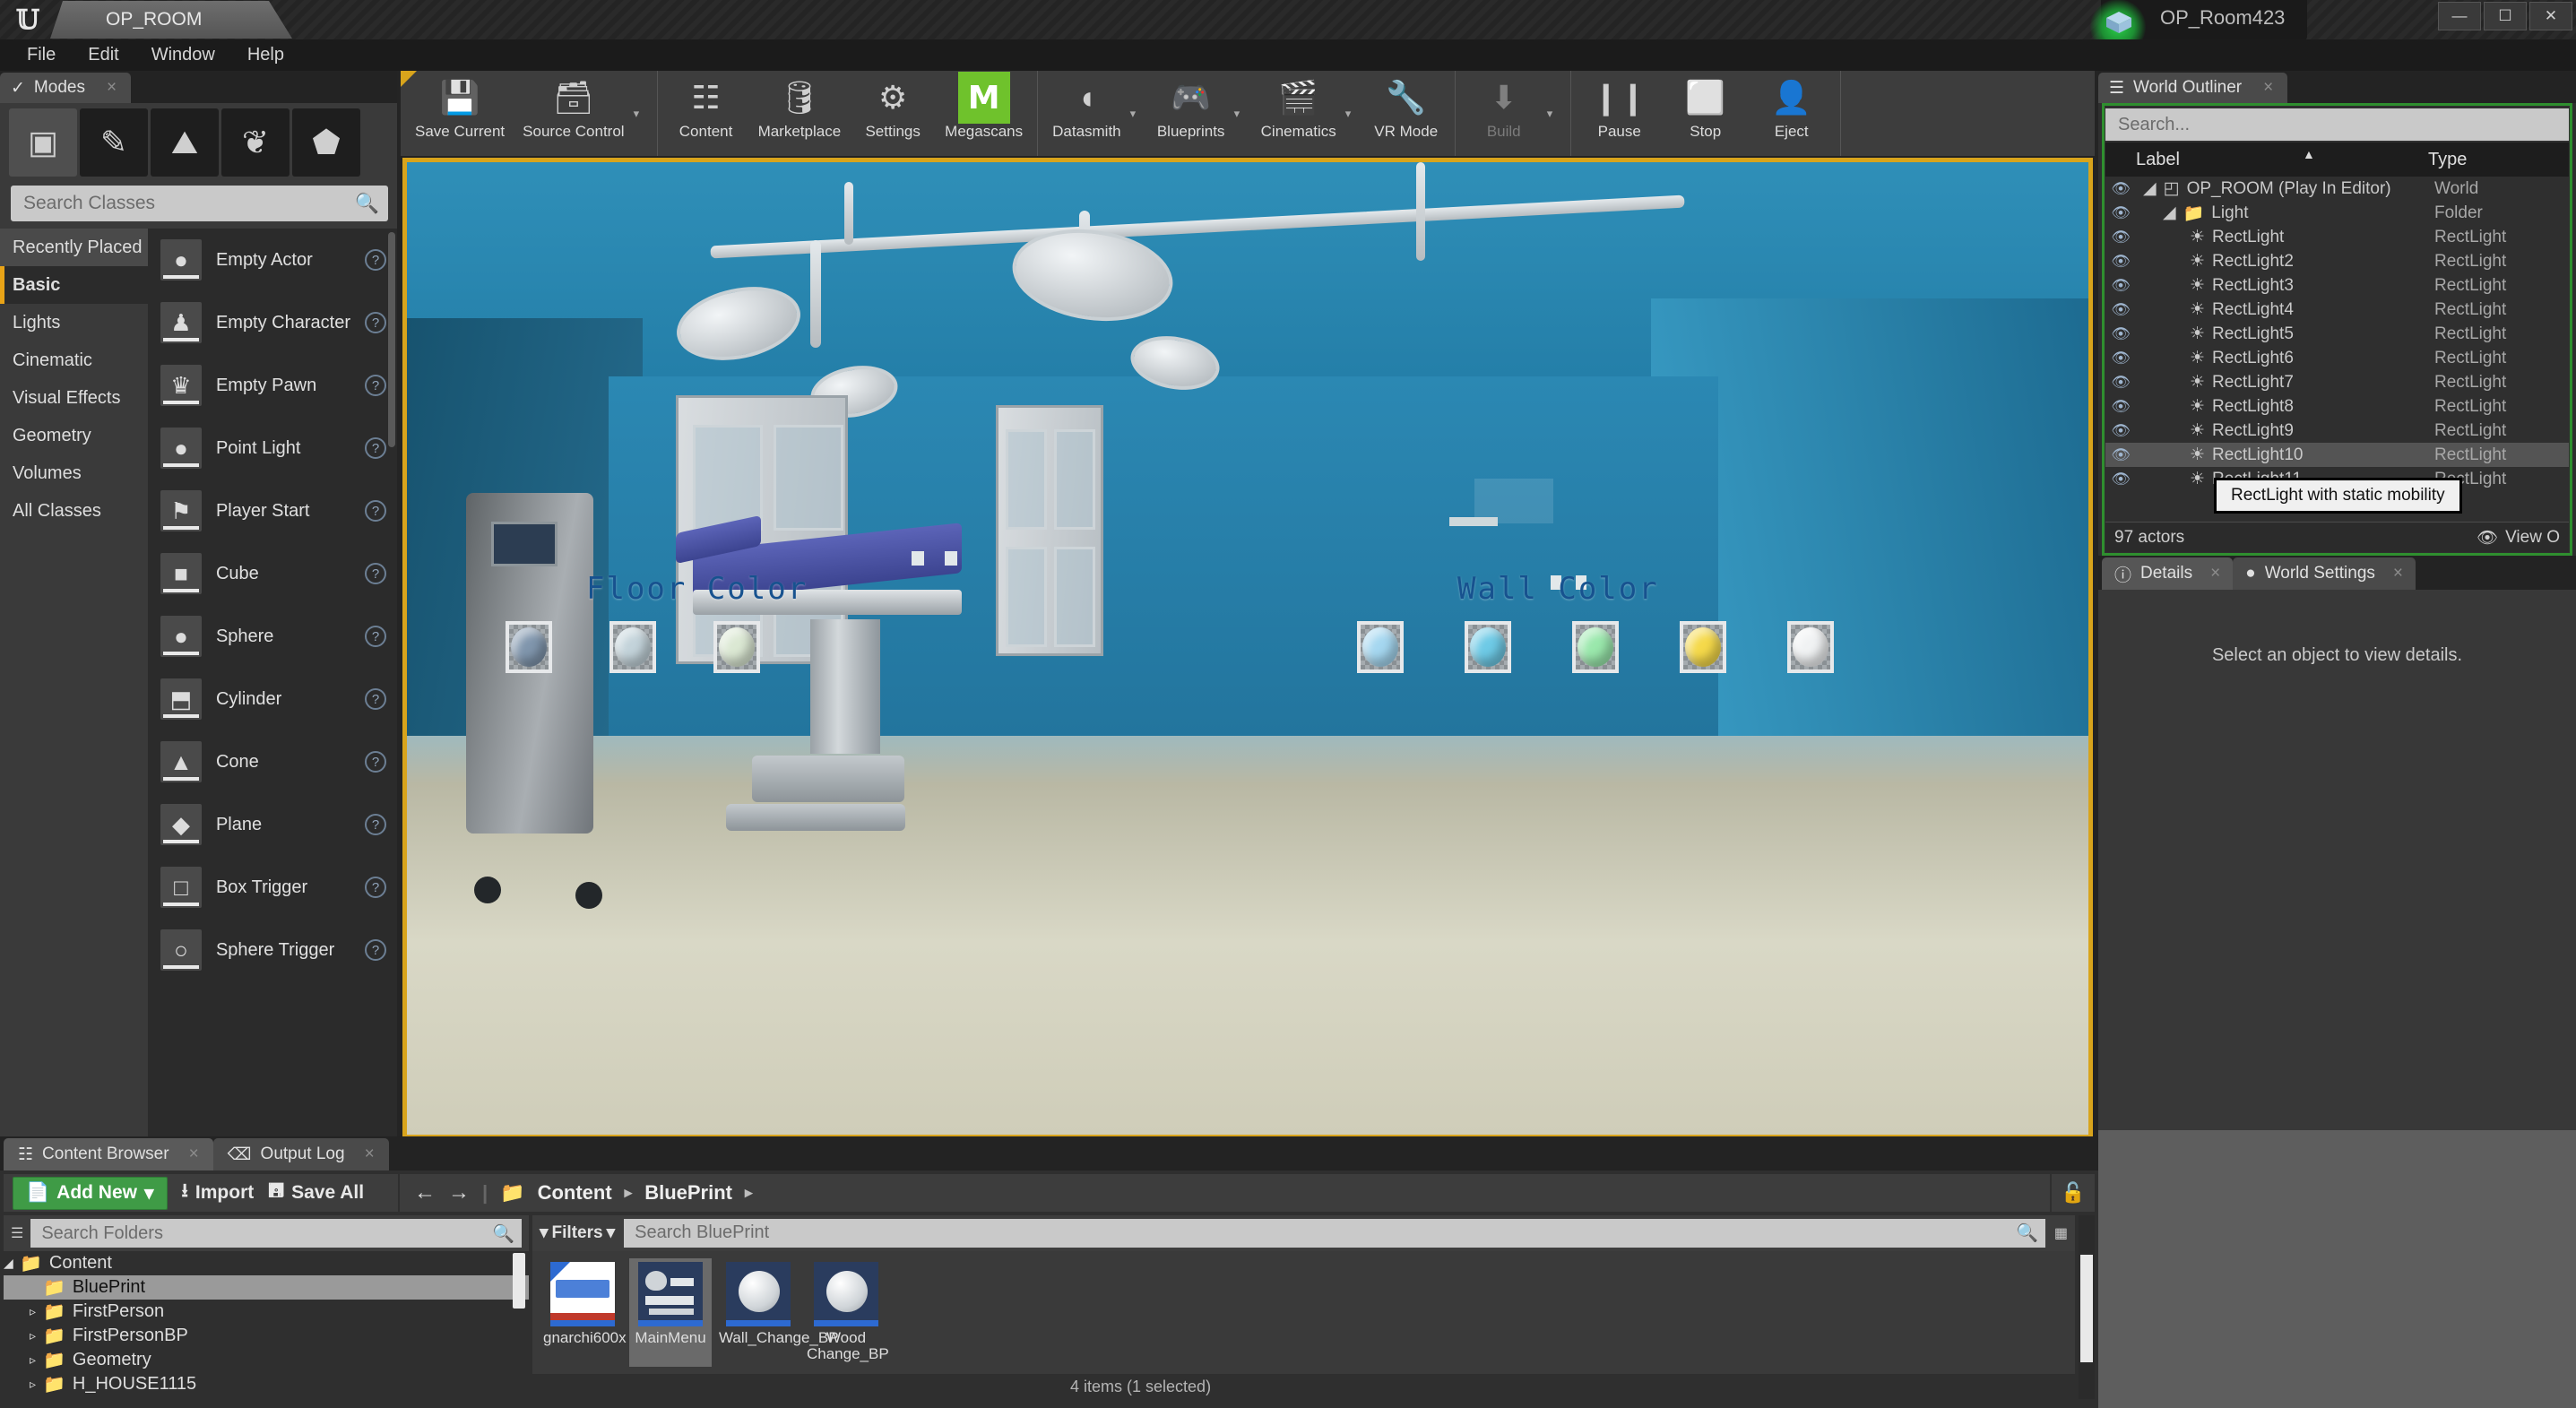 Image resolution: width=2576 pixels, height=1408 pixels. What do you see at coordinates (1620, 113) in the screenshot?
I see `toolbar-pause-button: ❙❙ Pause` at bounding box center [1620, 113].